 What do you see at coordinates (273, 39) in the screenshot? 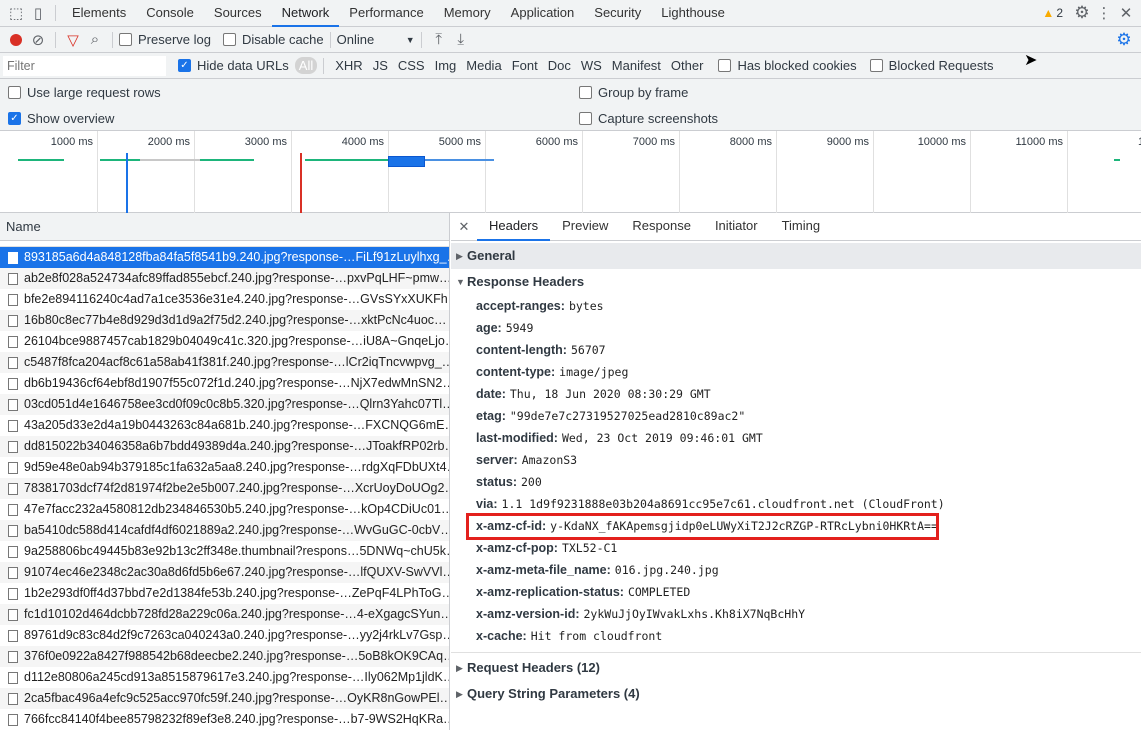
I see `disable-cache-checkbox: Disable cache` at bounding box center [273, 39].